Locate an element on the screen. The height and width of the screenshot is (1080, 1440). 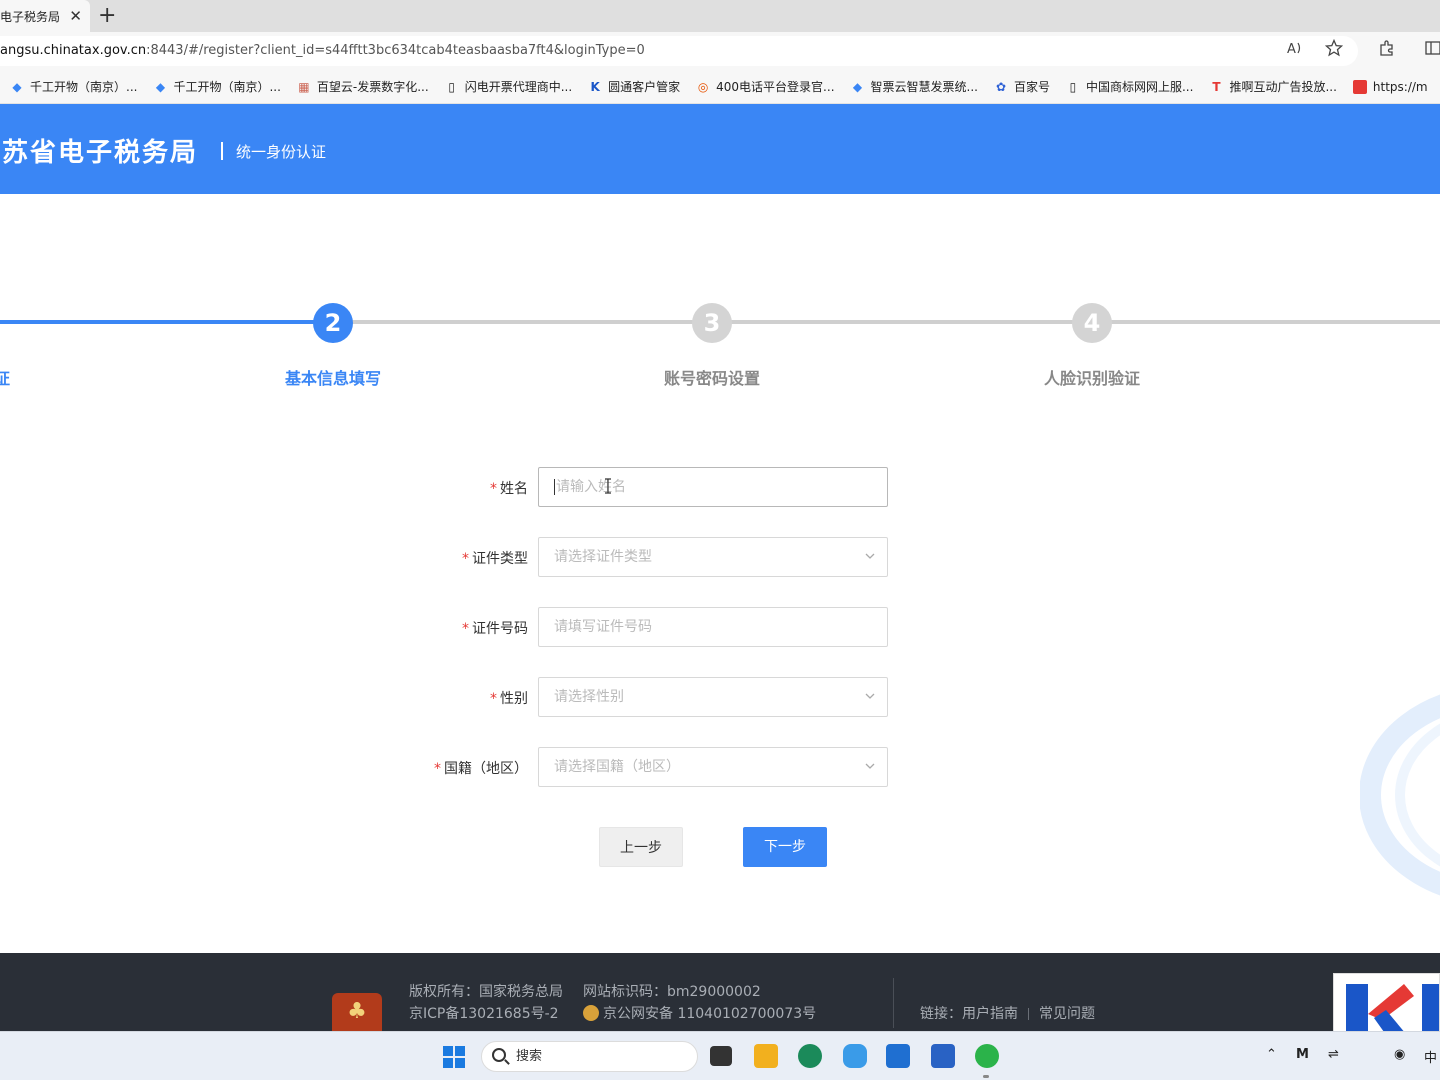
site-title: 江苏省电子税务局 is located at coordinates (99, 153).